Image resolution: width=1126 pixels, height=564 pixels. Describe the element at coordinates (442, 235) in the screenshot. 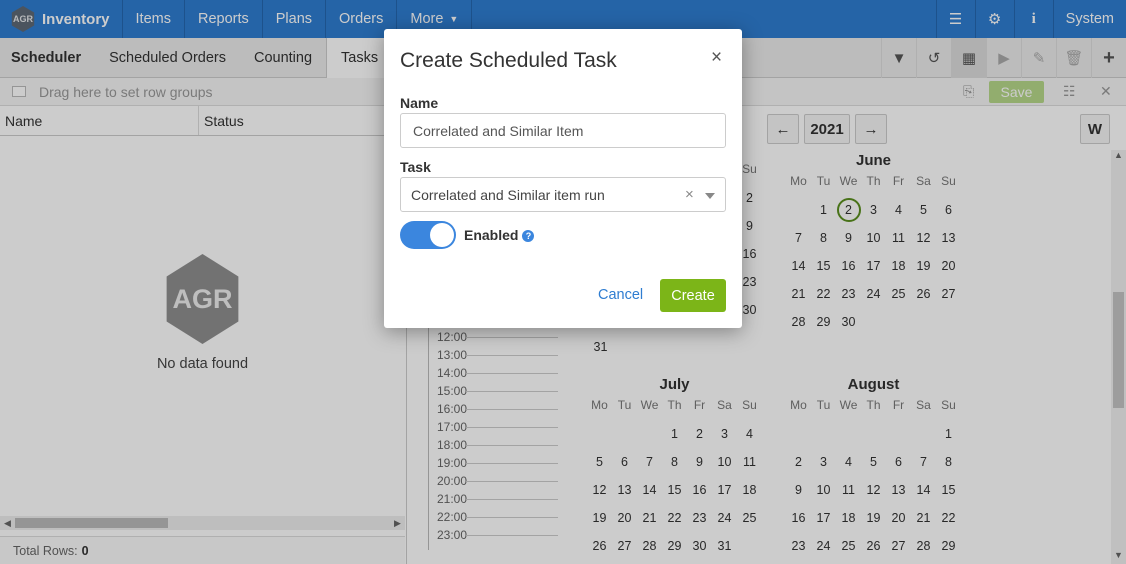

I see `toggle-knob` at that location.